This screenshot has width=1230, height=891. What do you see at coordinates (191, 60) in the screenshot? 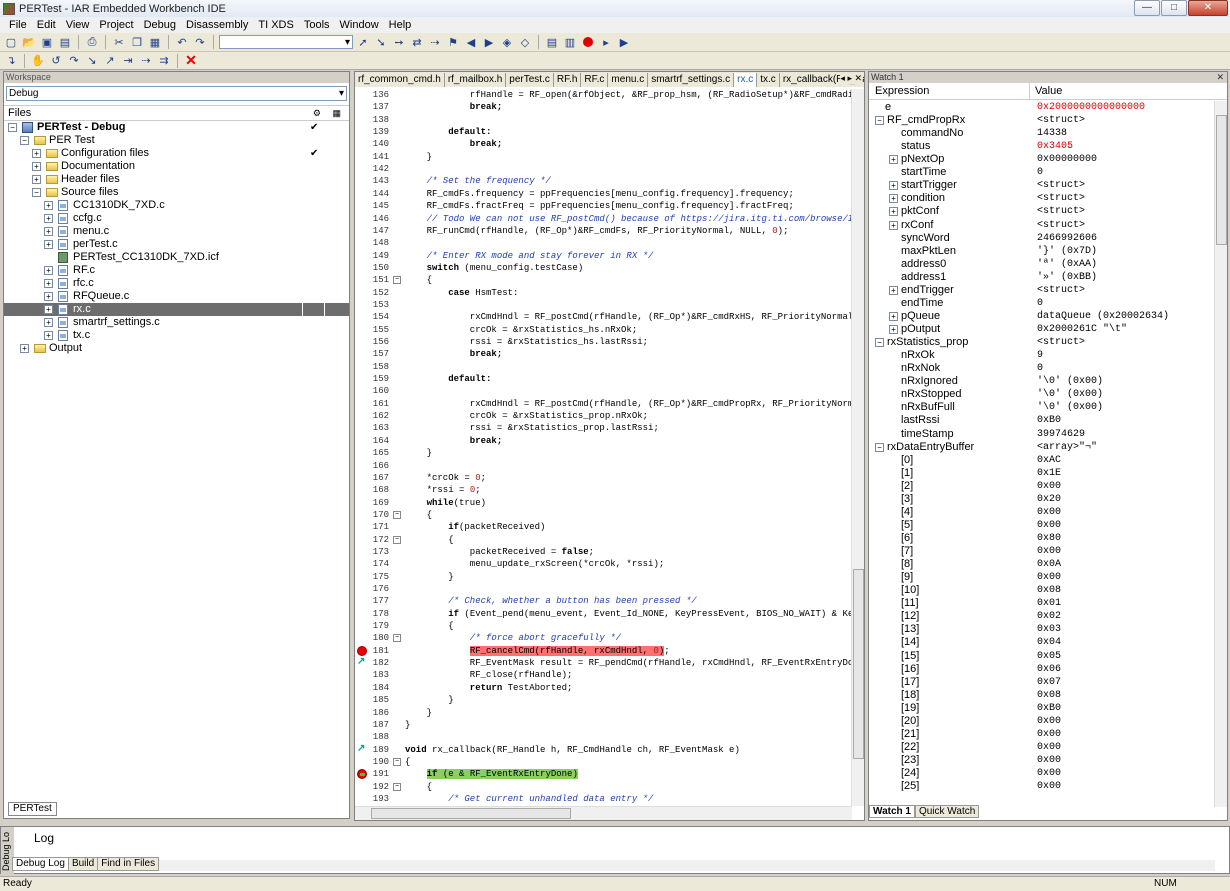
I see `stop-debug-icon: ✕` at bounding box center [191, 60].